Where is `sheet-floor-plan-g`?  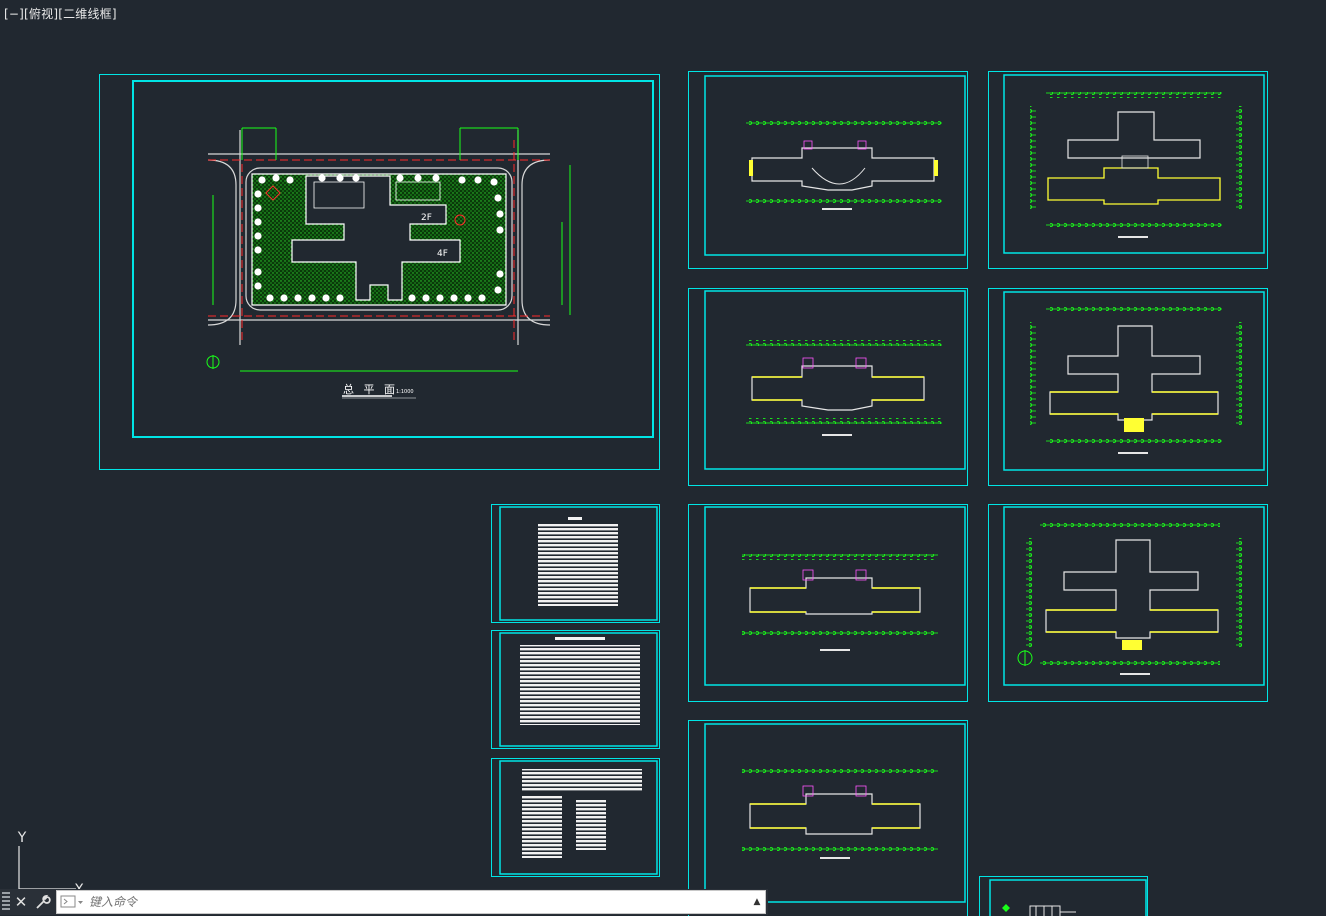
sheet-floor-plan-g is located at coordinates (1128, 603).